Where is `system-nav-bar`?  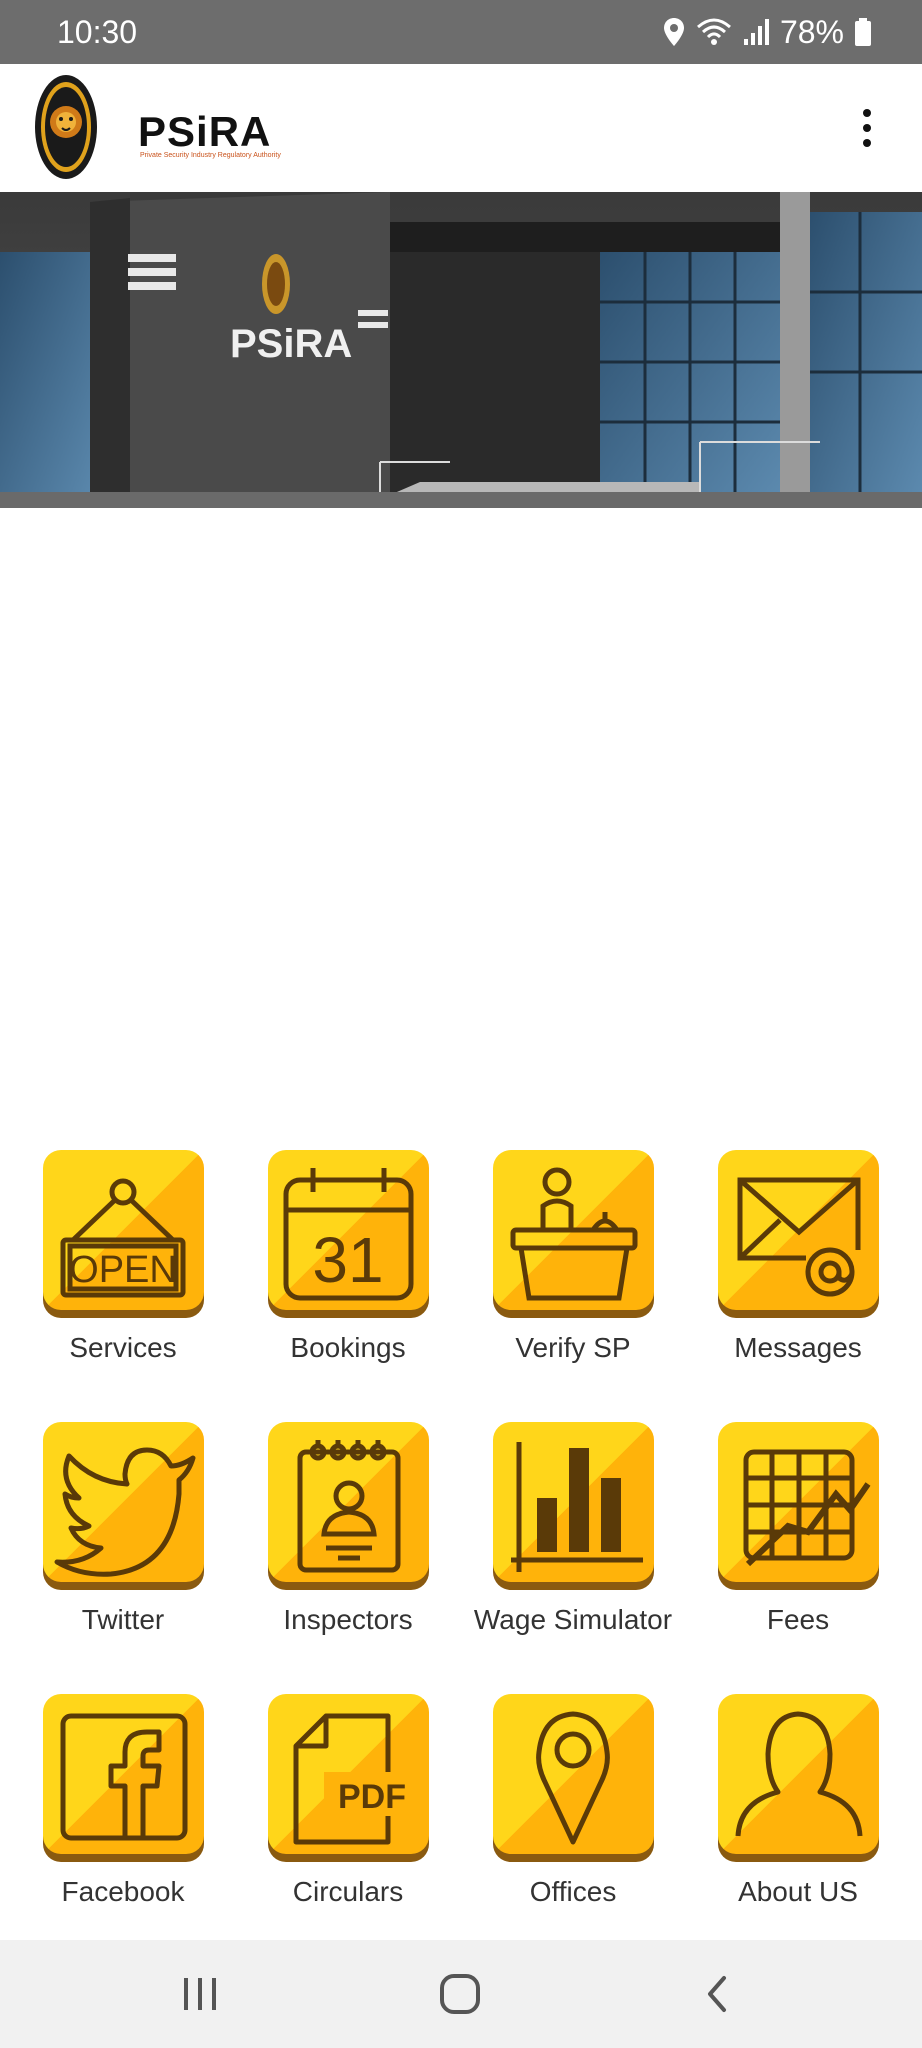 system-nav-bar is located at coordinates (461, 1994).